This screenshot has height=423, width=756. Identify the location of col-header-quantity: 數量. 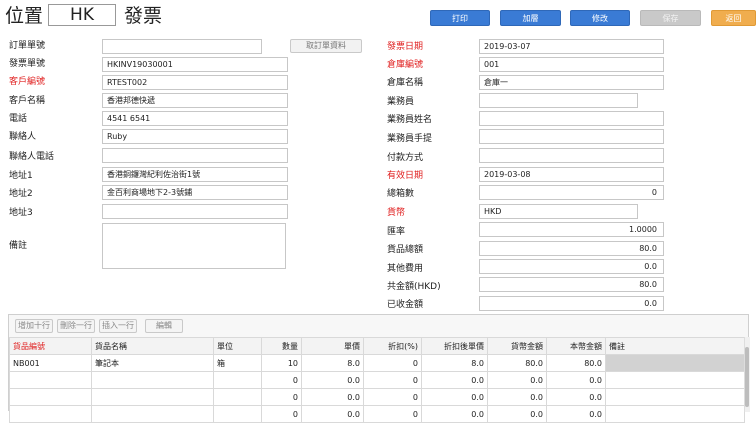
(281, 346).